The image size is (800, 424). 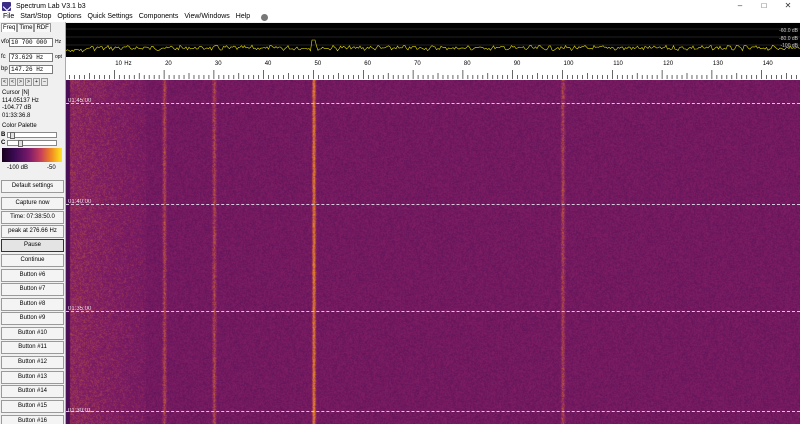 I want to click on bp-row: bp 147.26 Hz, so click(x=27, y=69).